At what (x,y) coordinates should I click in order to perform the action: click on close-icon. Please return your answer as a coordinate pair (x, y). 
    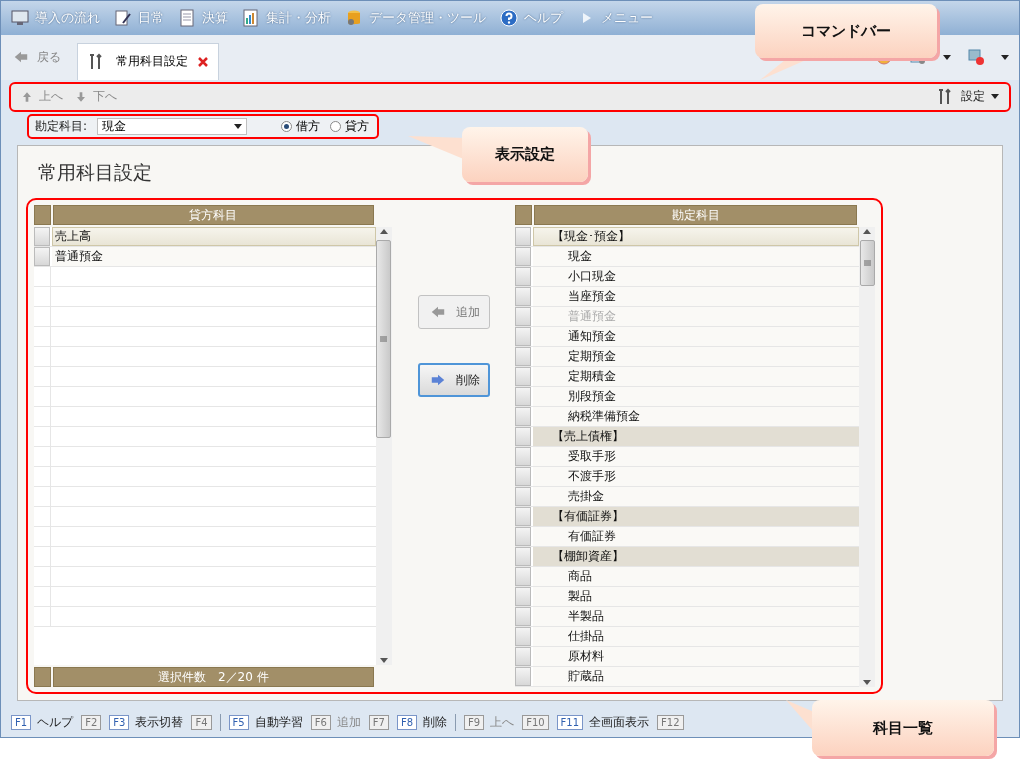
    Looking at the image, I should click on (203, 61).